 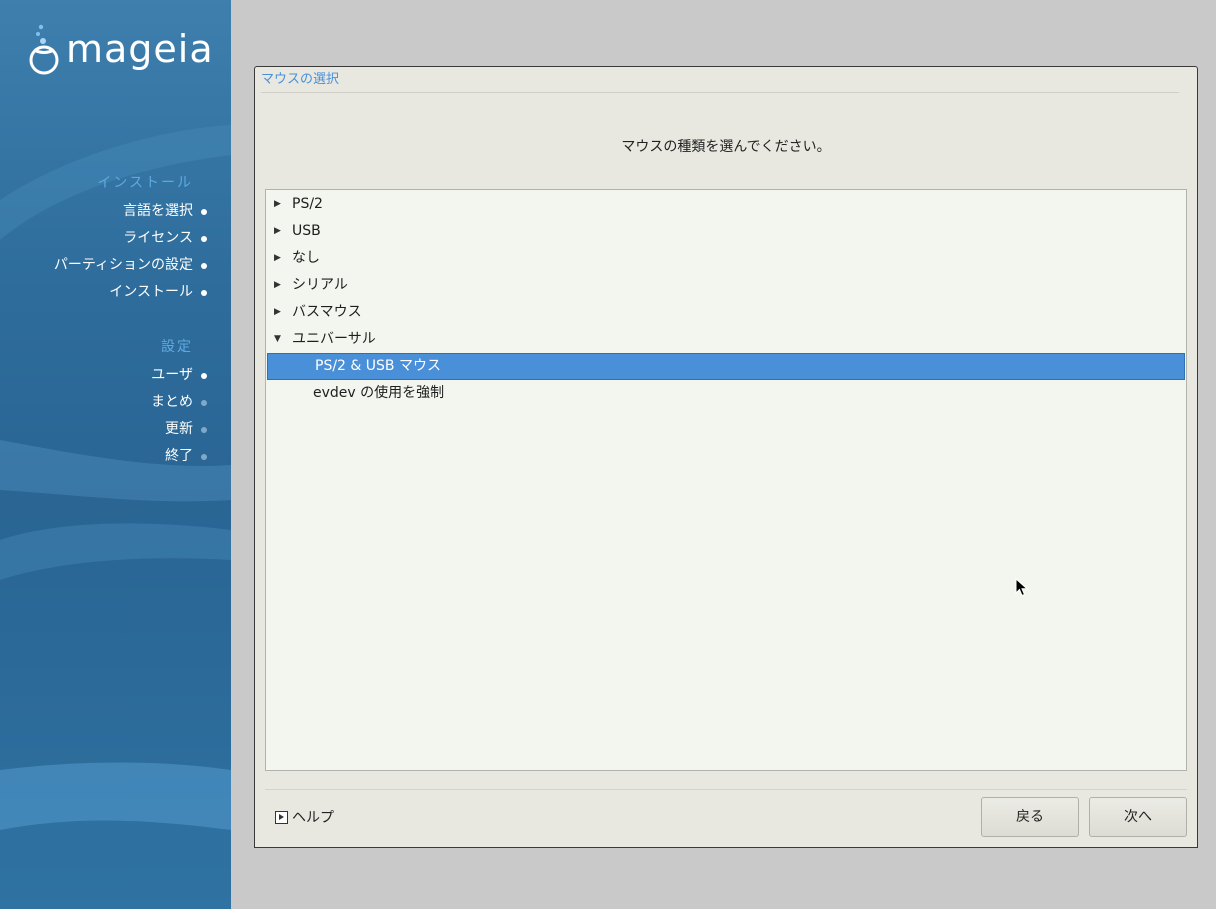 What do you see at coordinates (1030, 817) in the screenshot?
I see `back-button: 戻る` at bounding box center [1030, 817].